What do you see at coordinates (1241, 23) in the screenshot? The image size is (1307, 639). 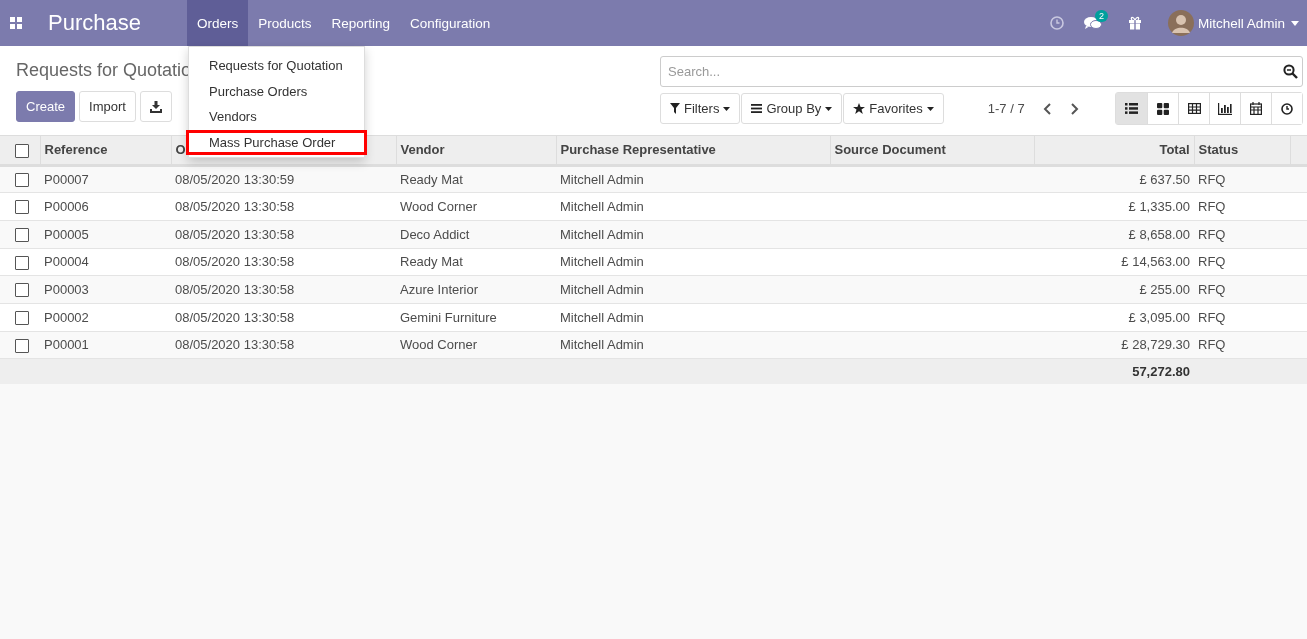 I see `user-menu: Mitchell Admin` at bounding box center [1241, 23].